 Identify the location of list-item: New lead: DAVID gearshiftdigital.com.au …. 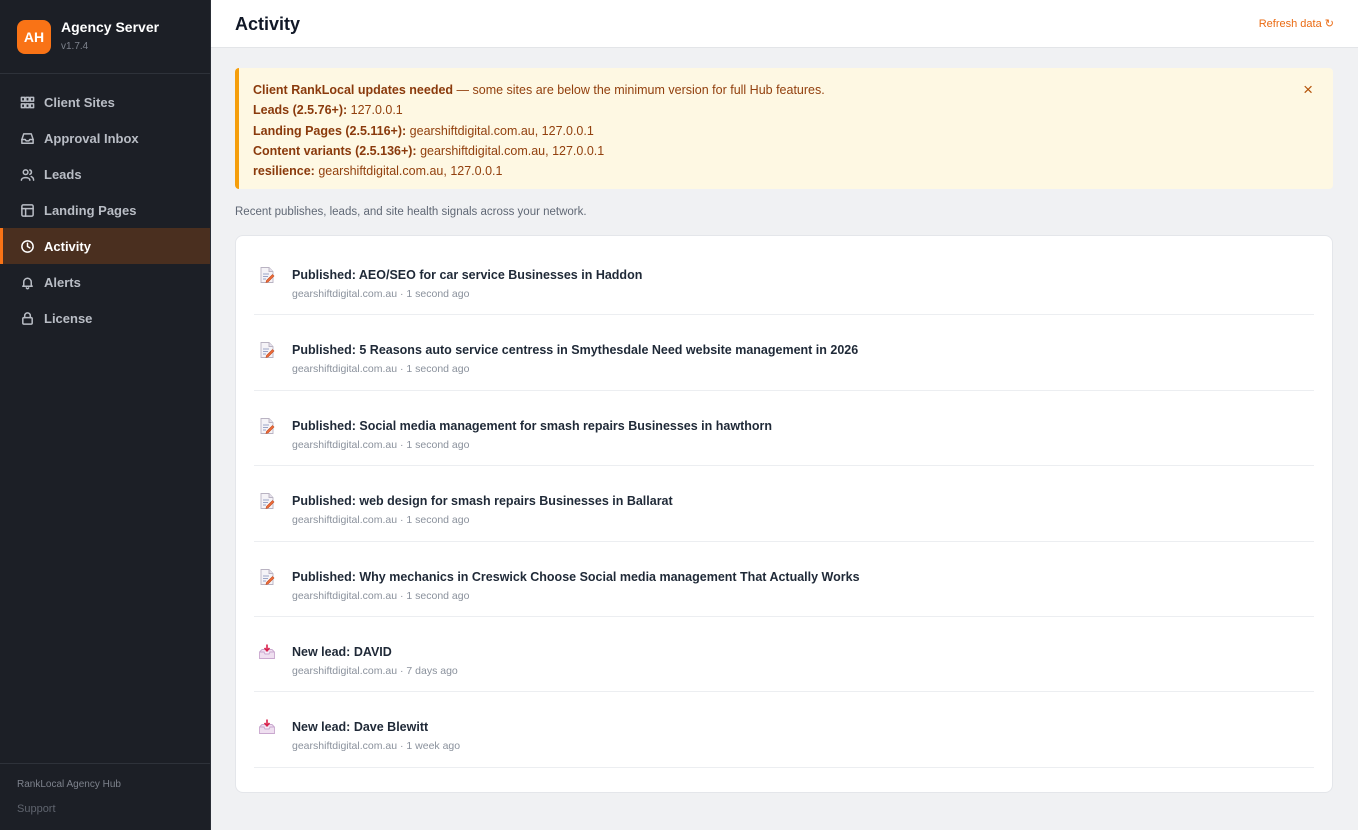
(784, 655).